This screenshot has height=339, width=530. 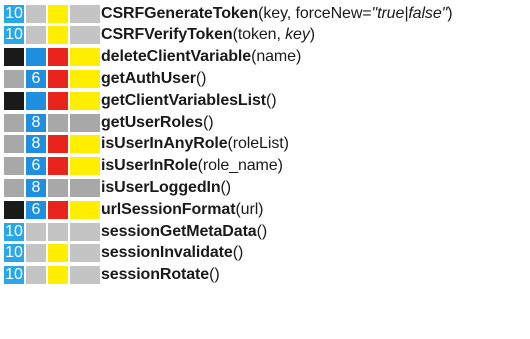 What do you see at coordinates (265, 275) in the screenshot?
I see `function-row: 10 sessionRotate()` at bounding box center [265, 275].